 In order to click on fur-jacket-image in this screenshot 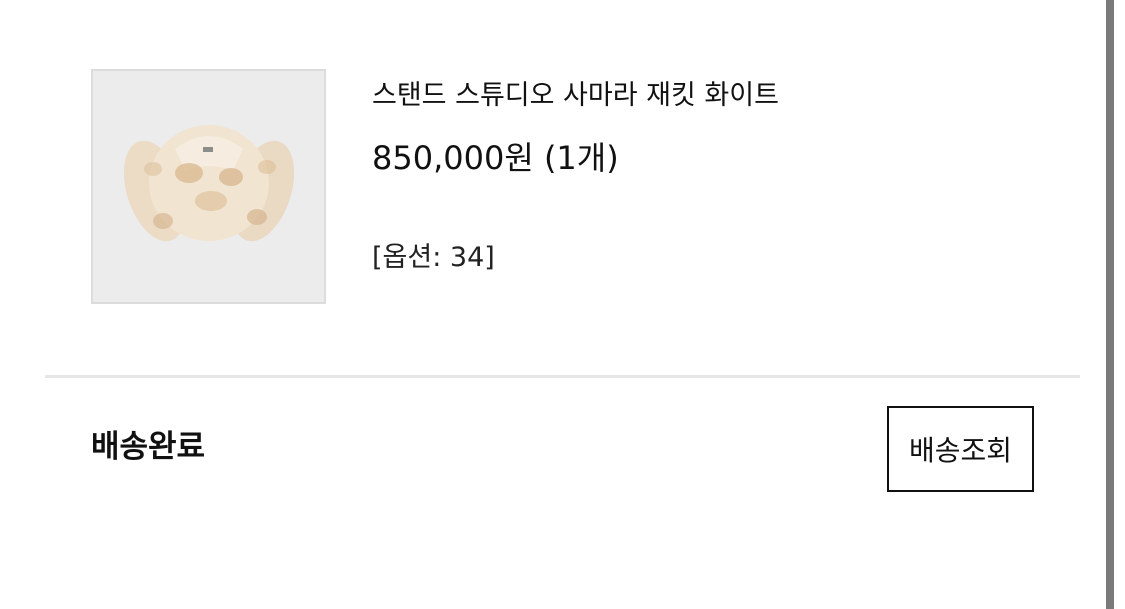, I will do `click(208, 186)`.